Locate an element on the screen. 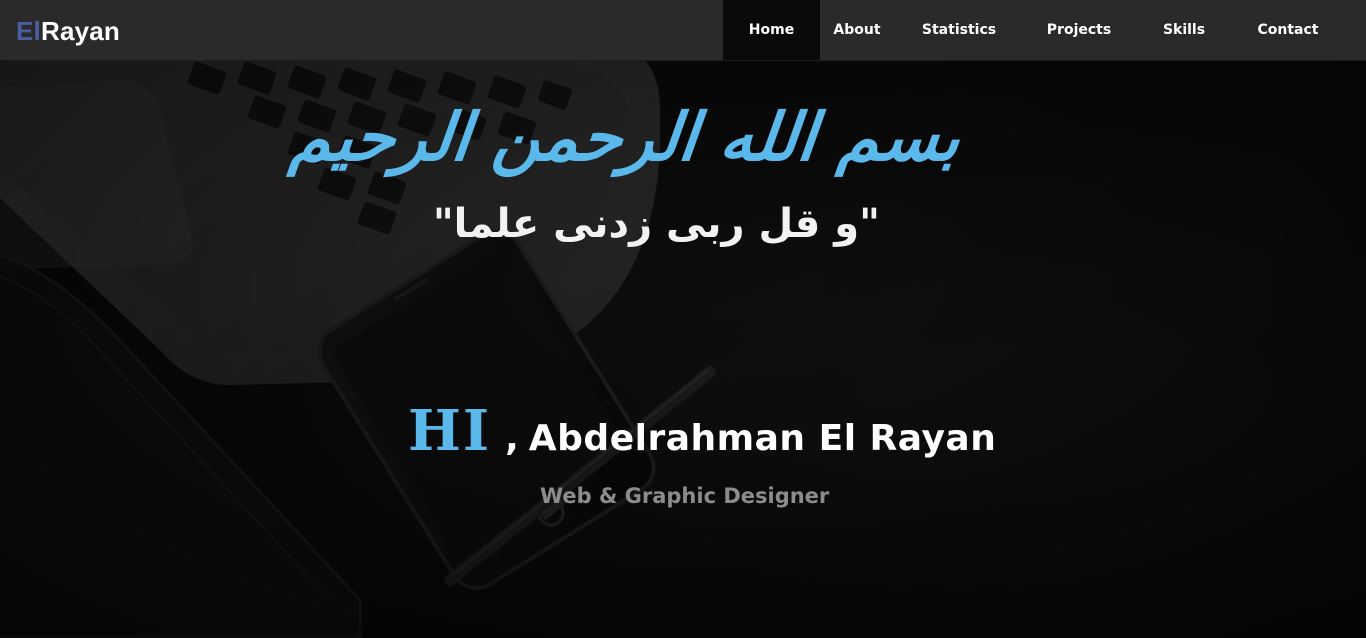 The image size is (1366, 638). nav-item-home: Home is located at coordinates (771, 30).